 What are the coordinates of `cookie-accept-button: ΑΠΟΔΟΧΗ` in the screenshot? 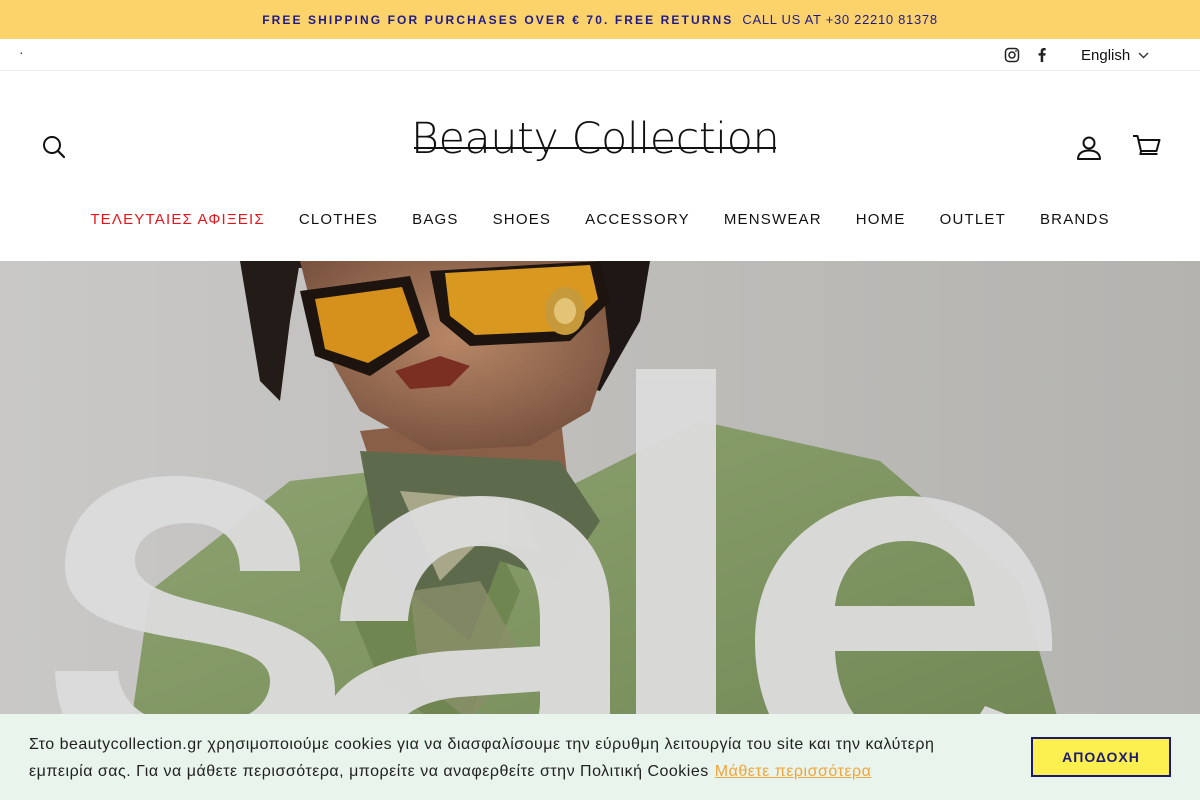 It's located at (1101, 757).